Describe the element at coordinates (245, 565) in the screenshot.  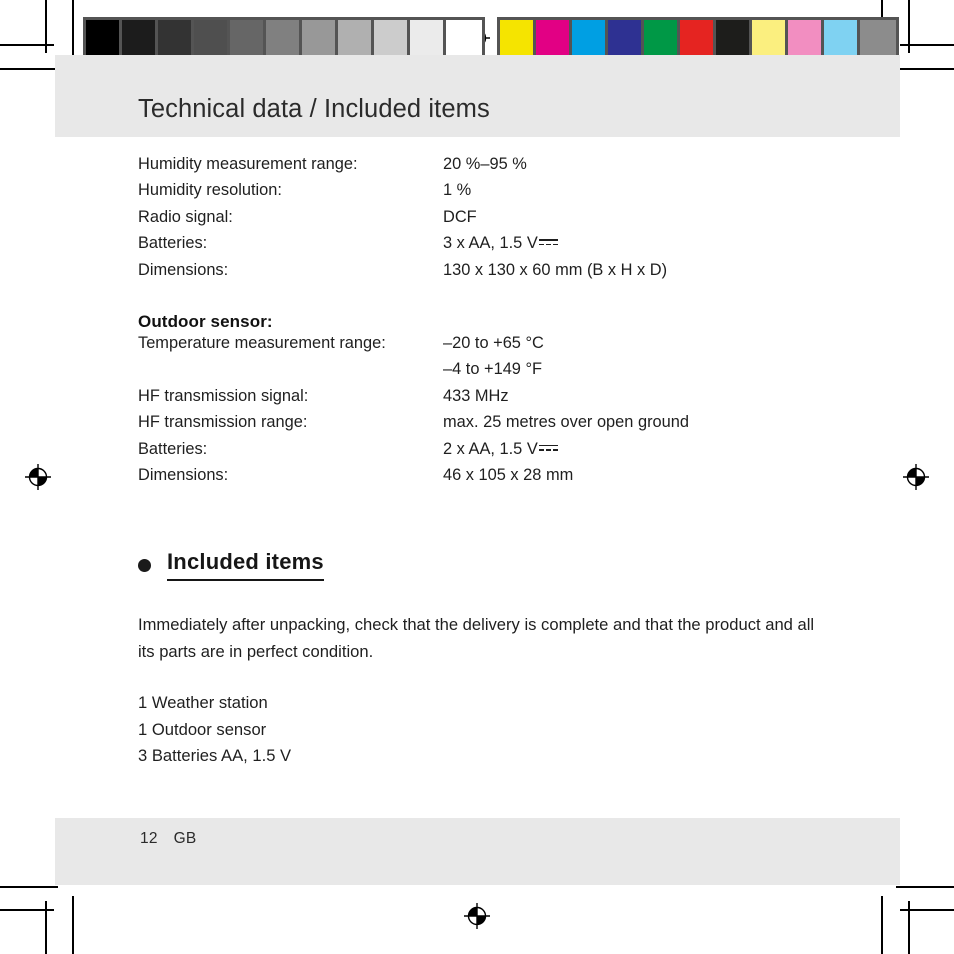
I see `included-items-heading-label: Included items` at that location.